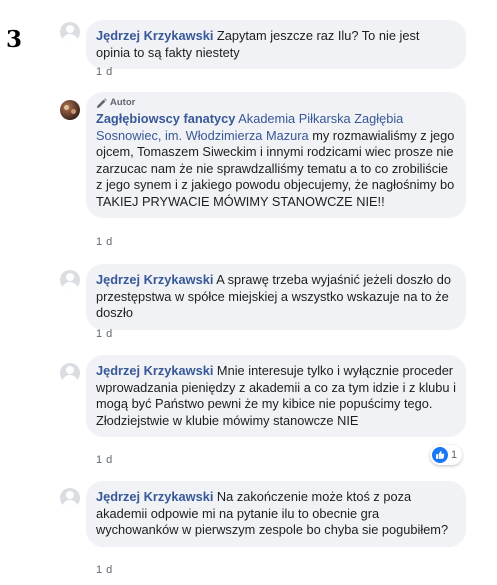  I want to click on reaction-count-value: 1, so click(454, 455).